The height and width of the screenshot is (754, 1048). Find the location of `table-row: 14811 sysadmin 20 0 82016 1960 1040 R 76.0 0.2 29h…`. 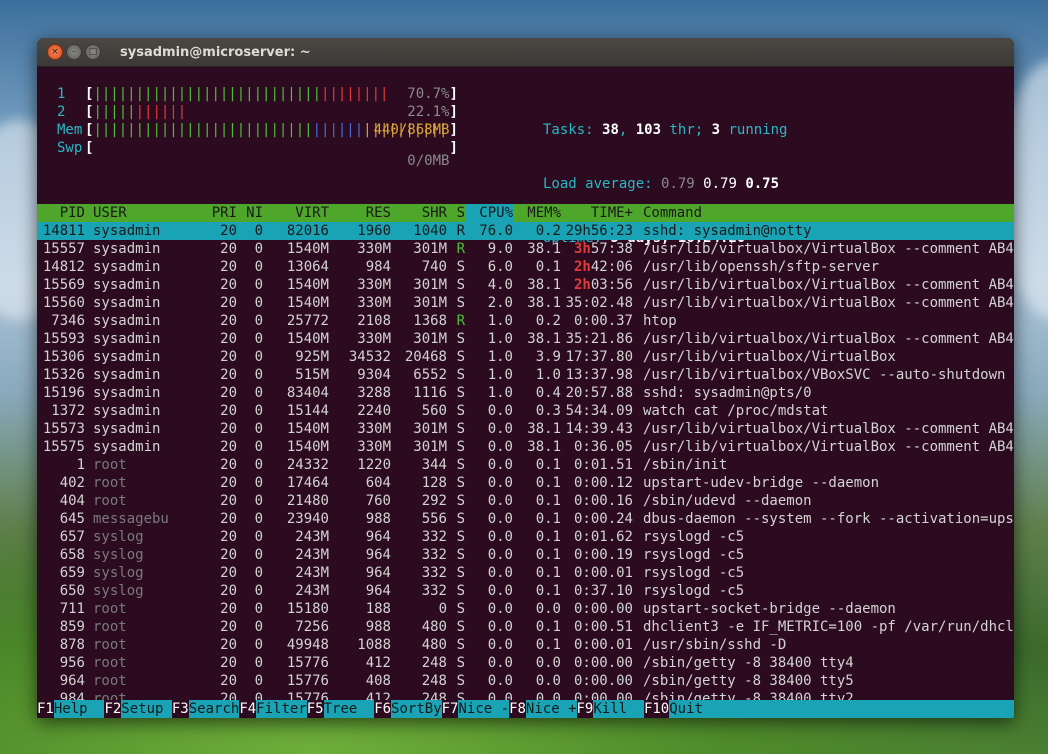

table-row: 14811 sysadmin 20 0 82016 1960 1040 R 76.0 0.2 29h… is located at coordinates (525, 231).